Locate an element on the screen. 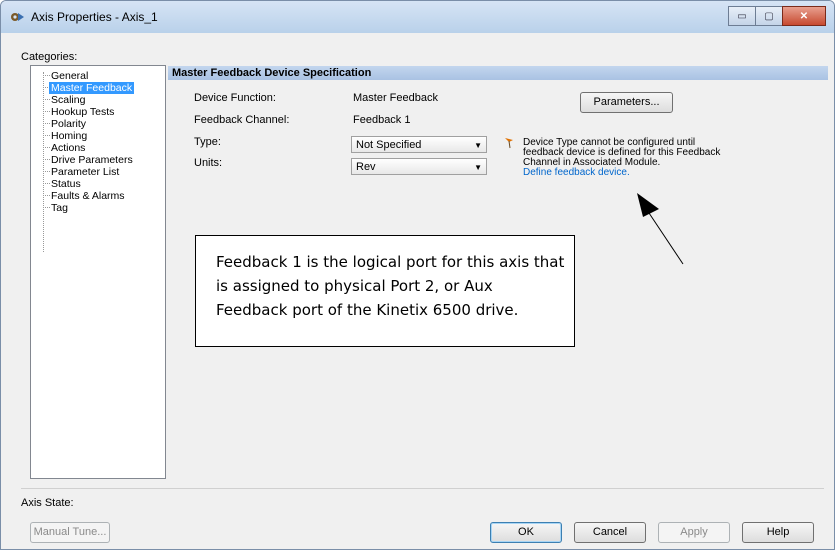 The height and width of the screenshot is (550, 835). device-function-value: Master Feedback is located at coordinates (395, 98).